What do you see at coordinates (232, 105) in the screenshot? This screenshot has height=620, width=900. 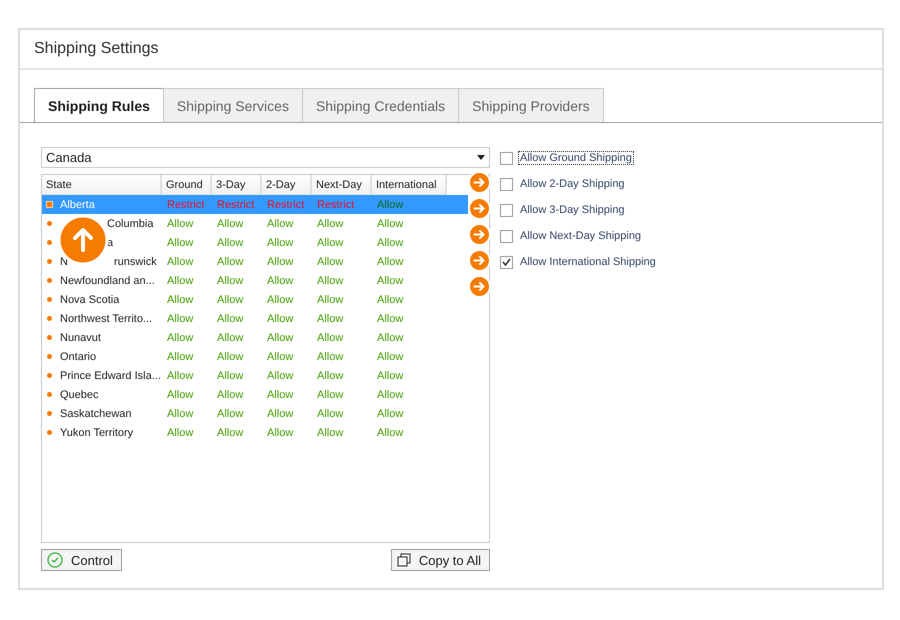 I see `tab: Shipping Services` at bounding box center [232, 105].